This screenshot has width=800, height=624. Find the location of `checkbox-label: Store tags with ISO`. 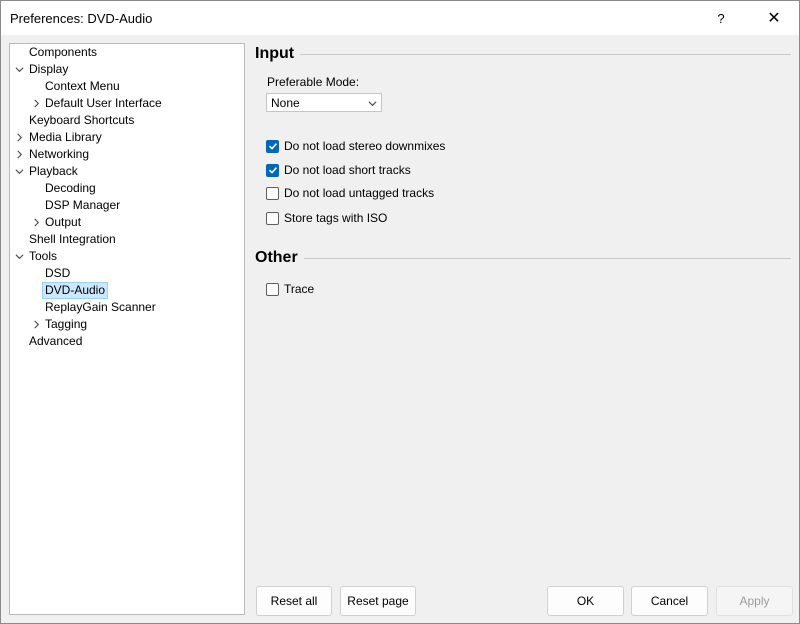

checkbox-label: Store tags with ISO is located at coordinates (336, 218).